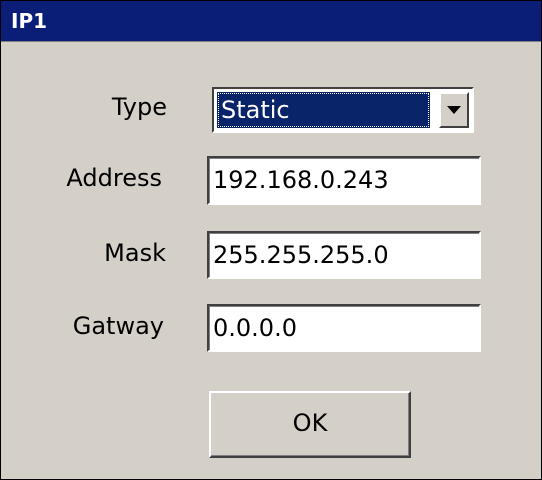 The image size is (542, 480). Describe the element at coordinates (271, 21) in the screenshot. I see `title-bar: IP1` at that location.